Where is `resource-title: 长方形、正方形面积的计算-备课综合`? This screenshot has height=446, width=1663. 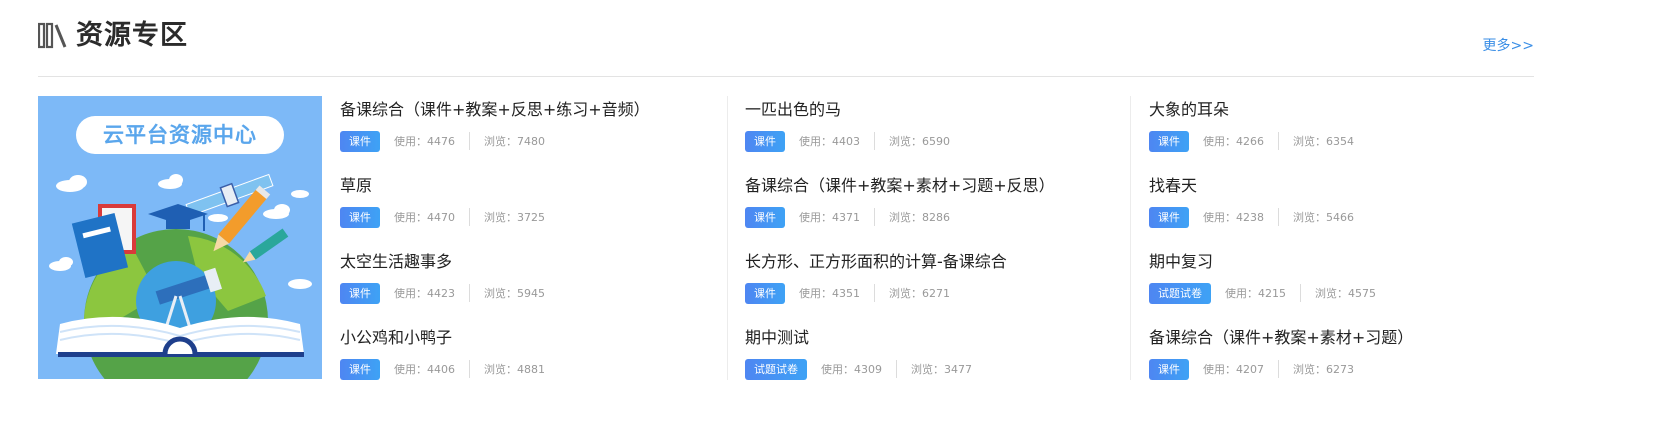 resource-title: 长方形、正方形面积的计算-备课综合 is located at coordinates (876, 262).